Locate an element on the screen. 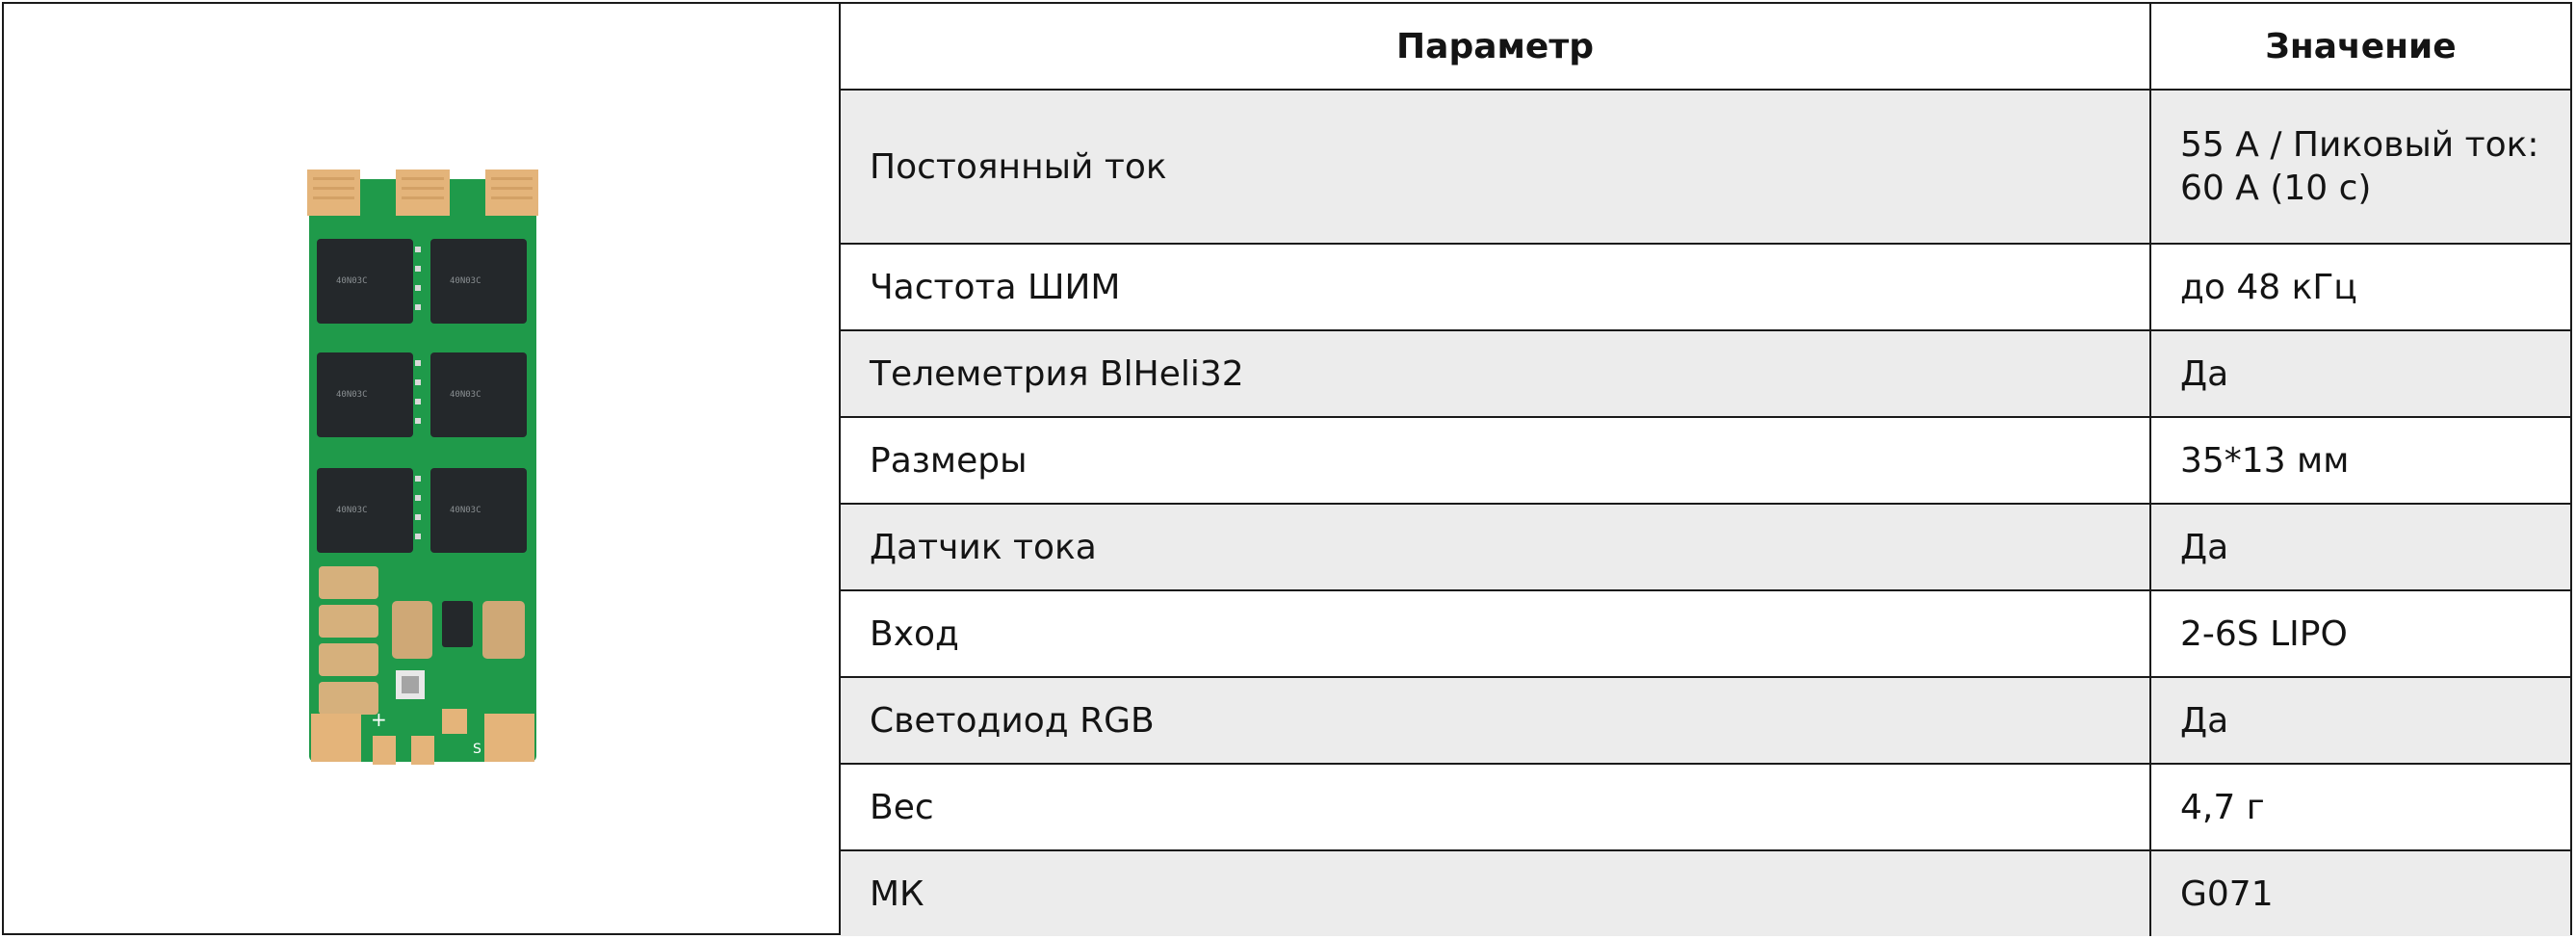 The height and width of the screenshot is (939, 2576). row-value: 2-6S LIPO is located at coordinates (2360, 634).